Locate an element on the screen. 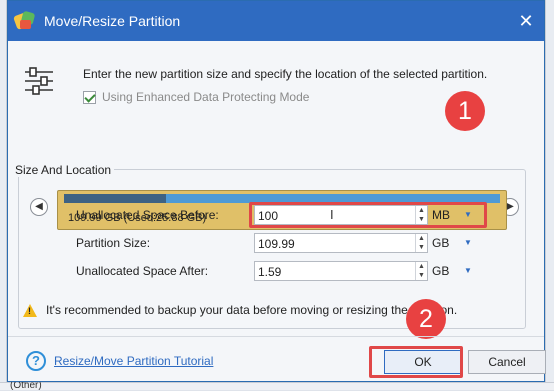 The image size is (554, 391). step-badge-2: 2 is located at coordinates (426, 319).